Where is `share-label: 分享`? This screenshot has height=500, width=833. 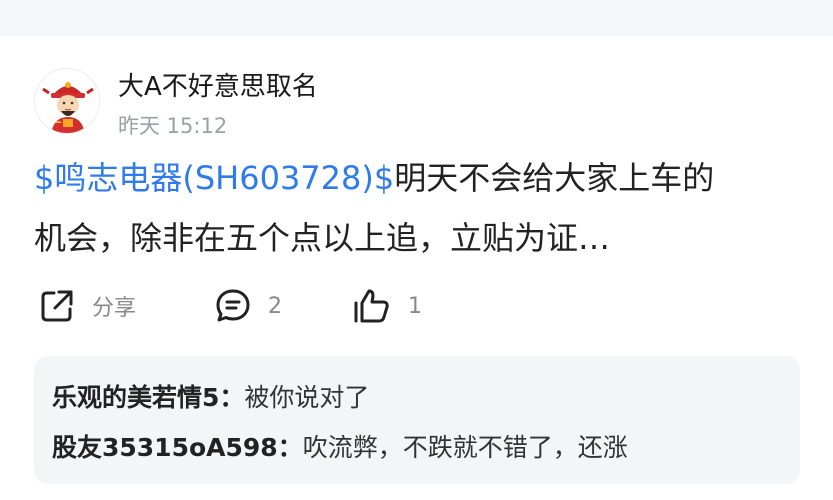 share-label: 分享 is located at coordinates (114, 308).